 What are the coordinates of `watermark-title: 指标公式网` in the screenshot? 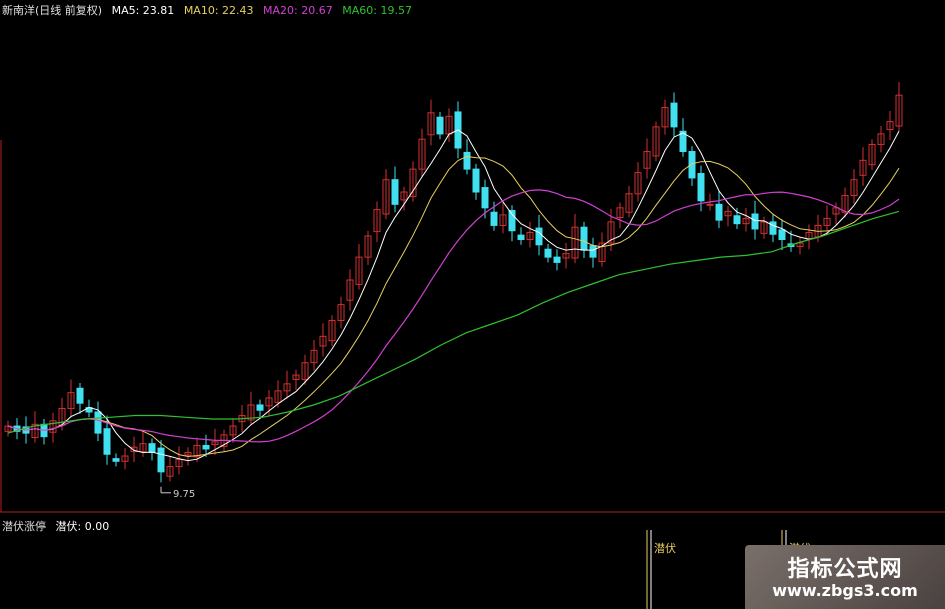 It's located at (845, 569).